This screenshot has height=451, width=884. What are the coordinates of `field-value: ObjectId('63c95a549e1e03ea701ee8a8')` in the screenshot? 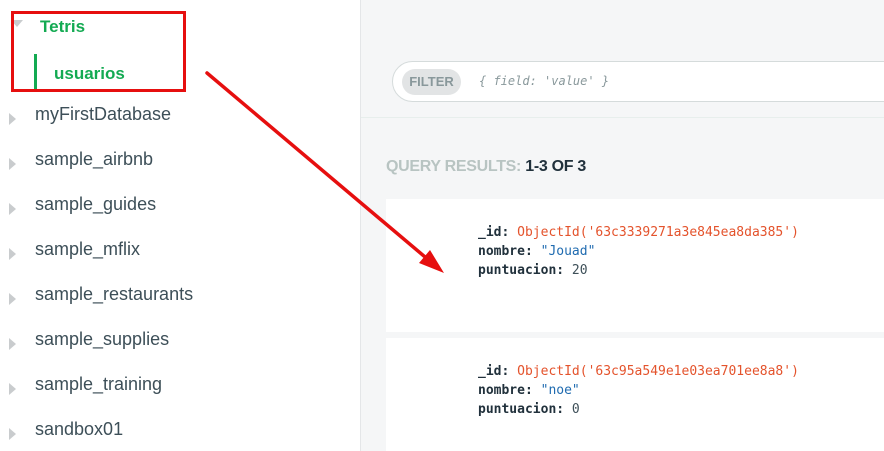 It's located at (658, 371).